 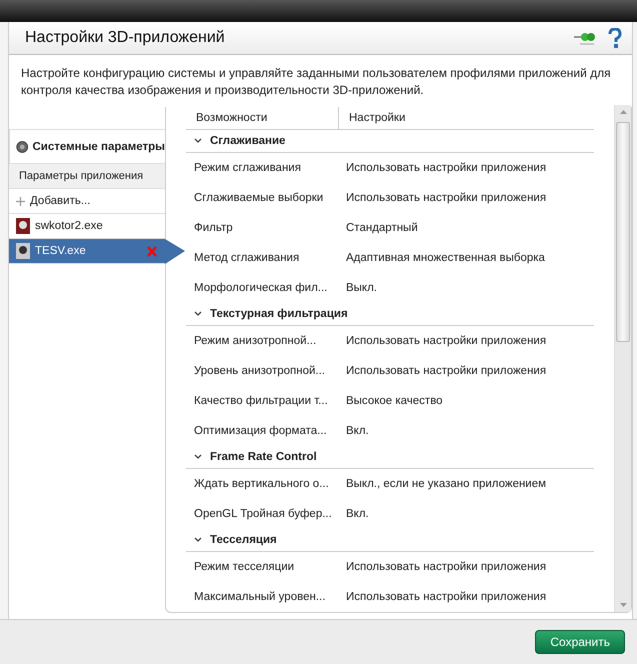 What do you see at coordinates (98, 146) in the screenshot?
I see `system-settings-label: Системные параметры` at bounding box center [98, 146].